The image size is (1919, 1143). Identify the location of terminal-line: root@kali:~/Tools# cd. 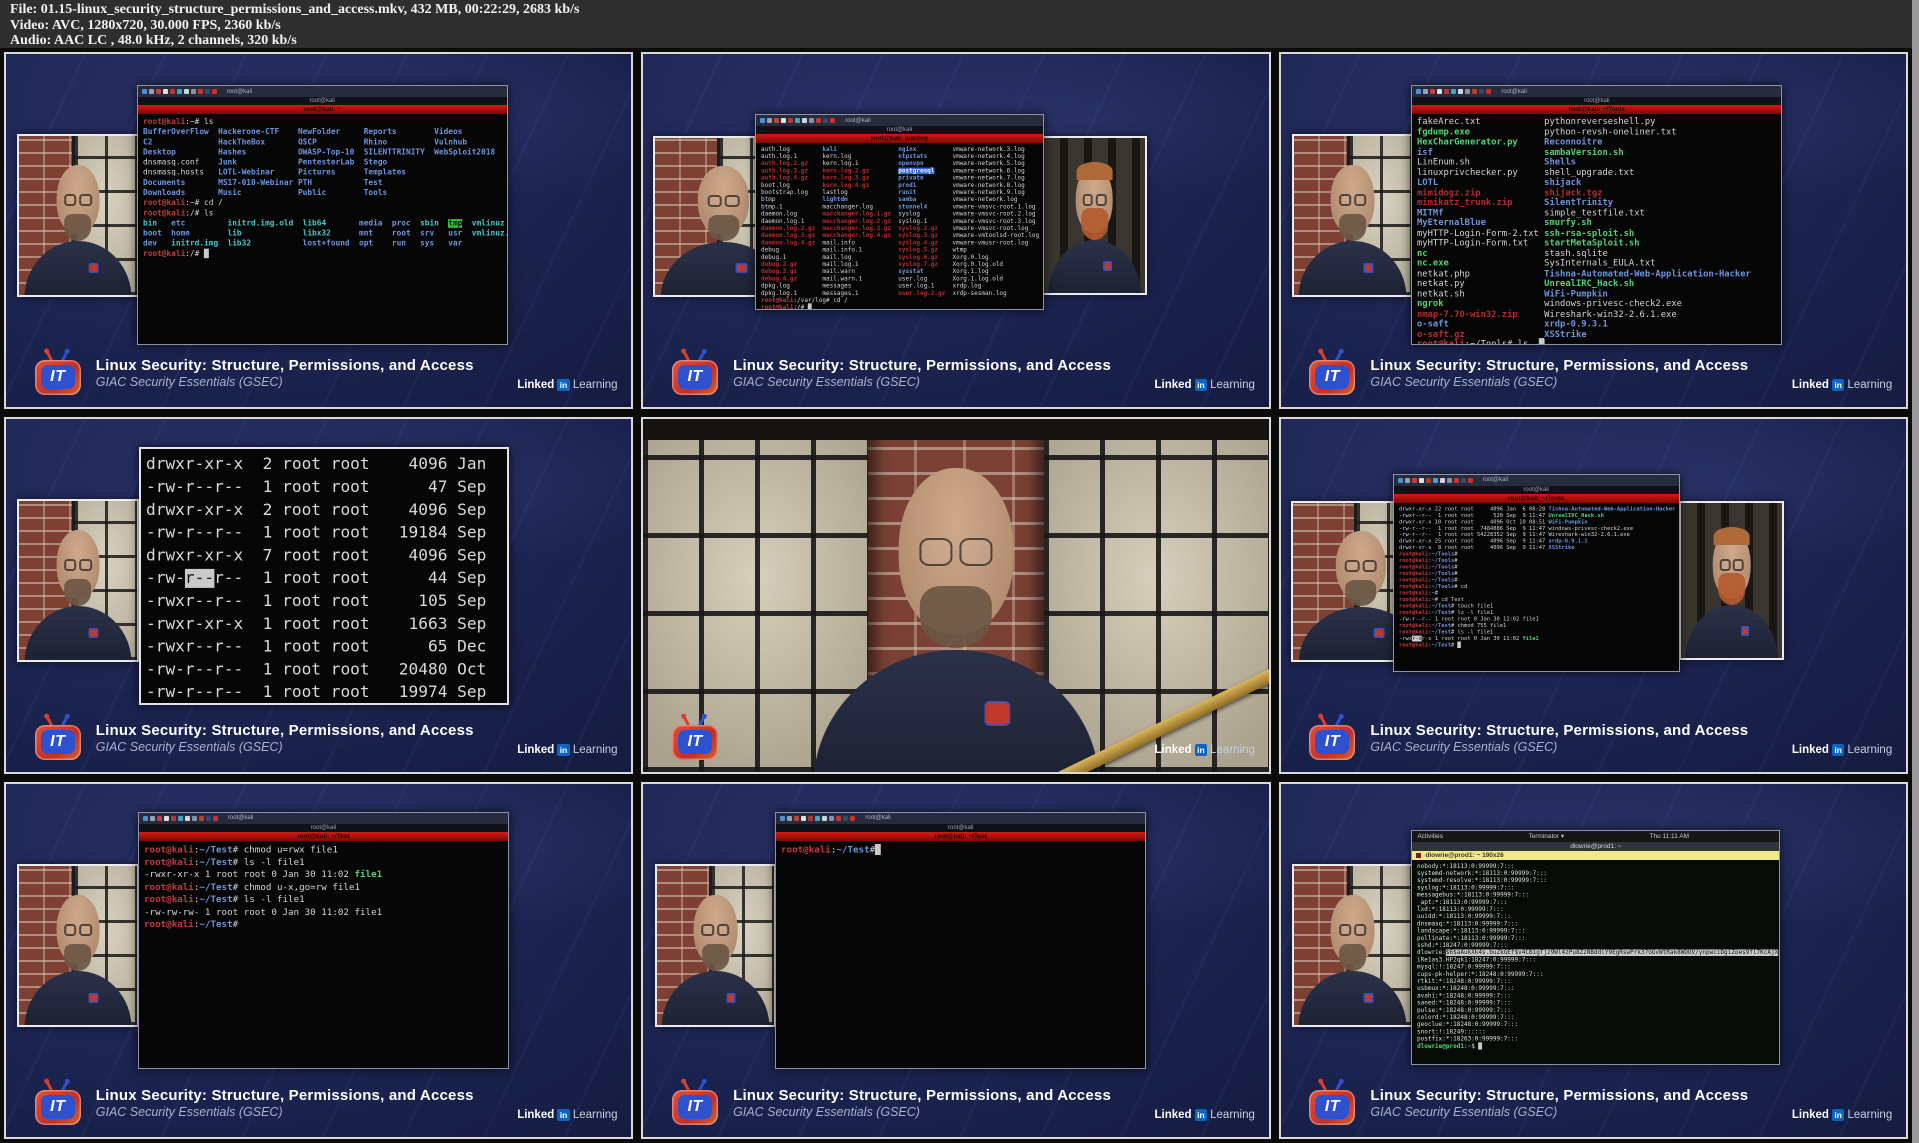
(1539, 586).